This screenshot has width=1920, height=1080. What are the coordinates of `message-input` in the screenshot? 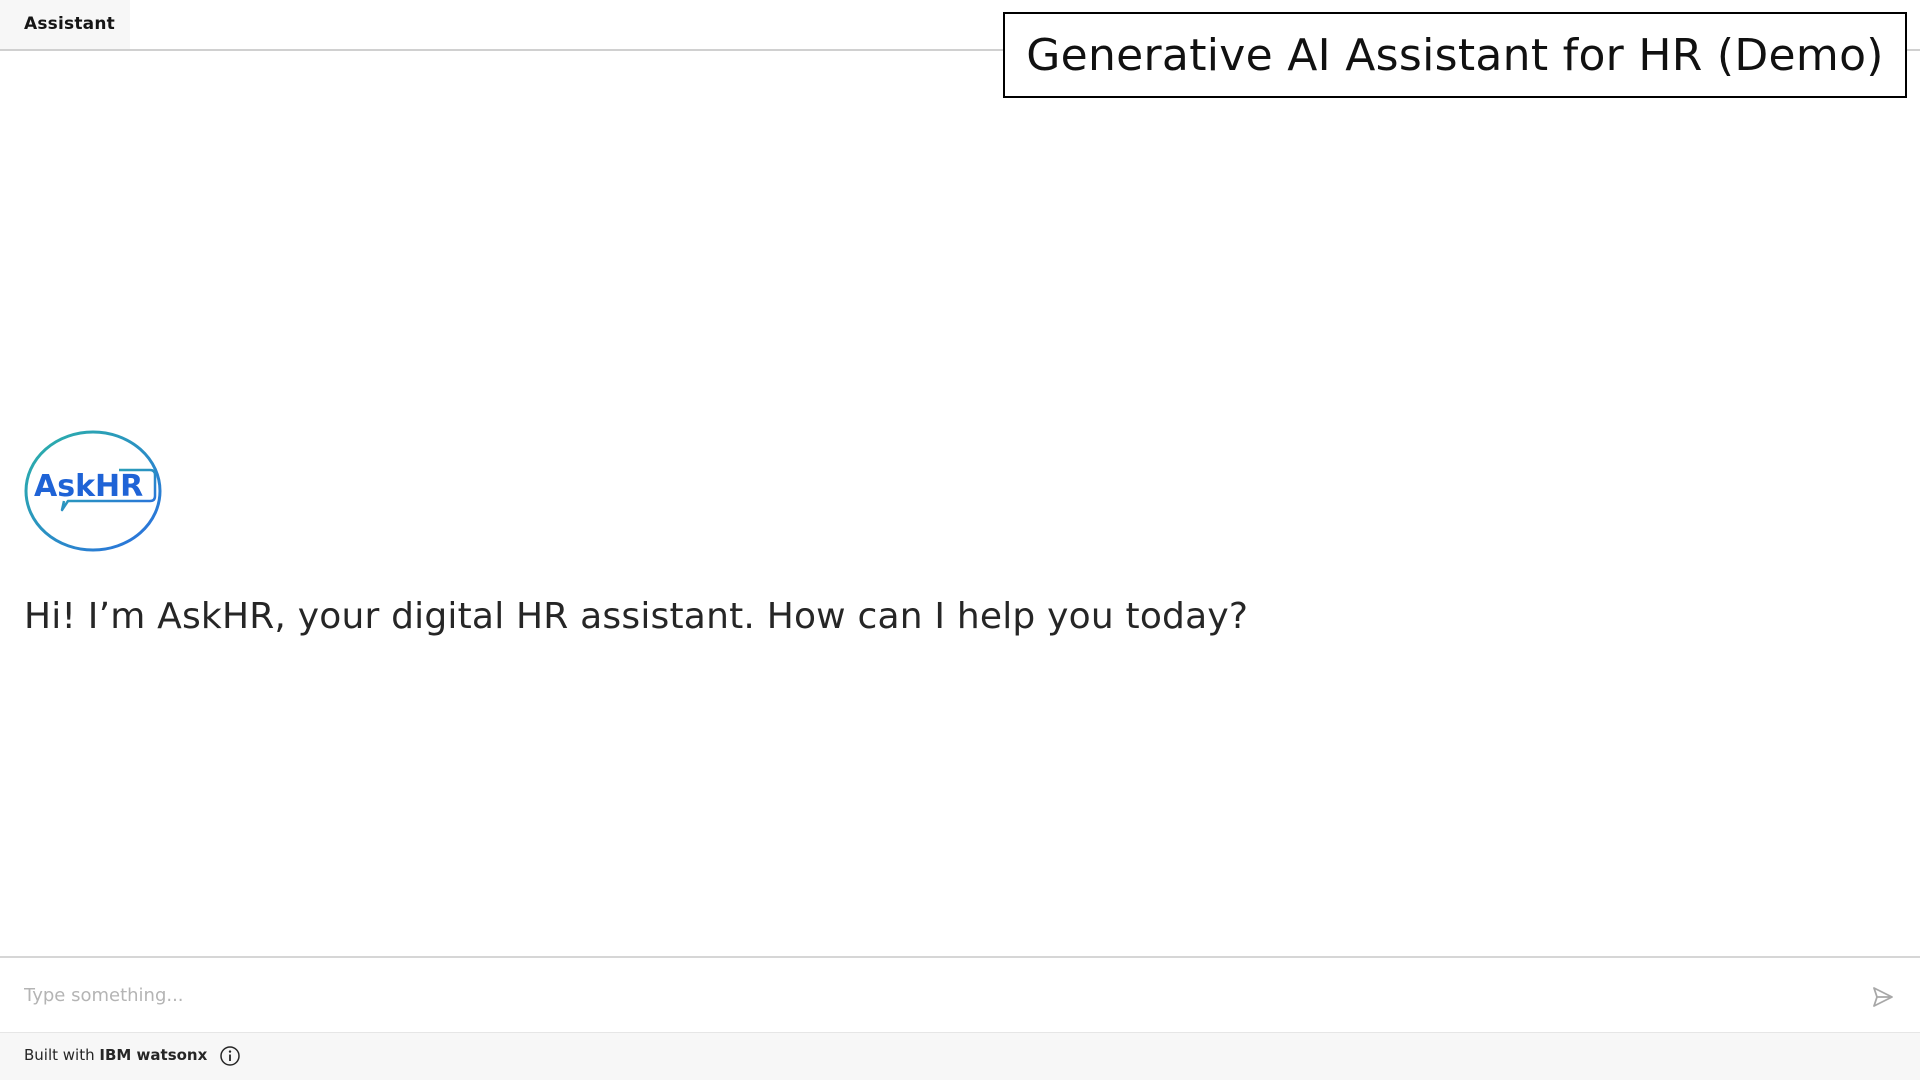 It's located at (934, 995).